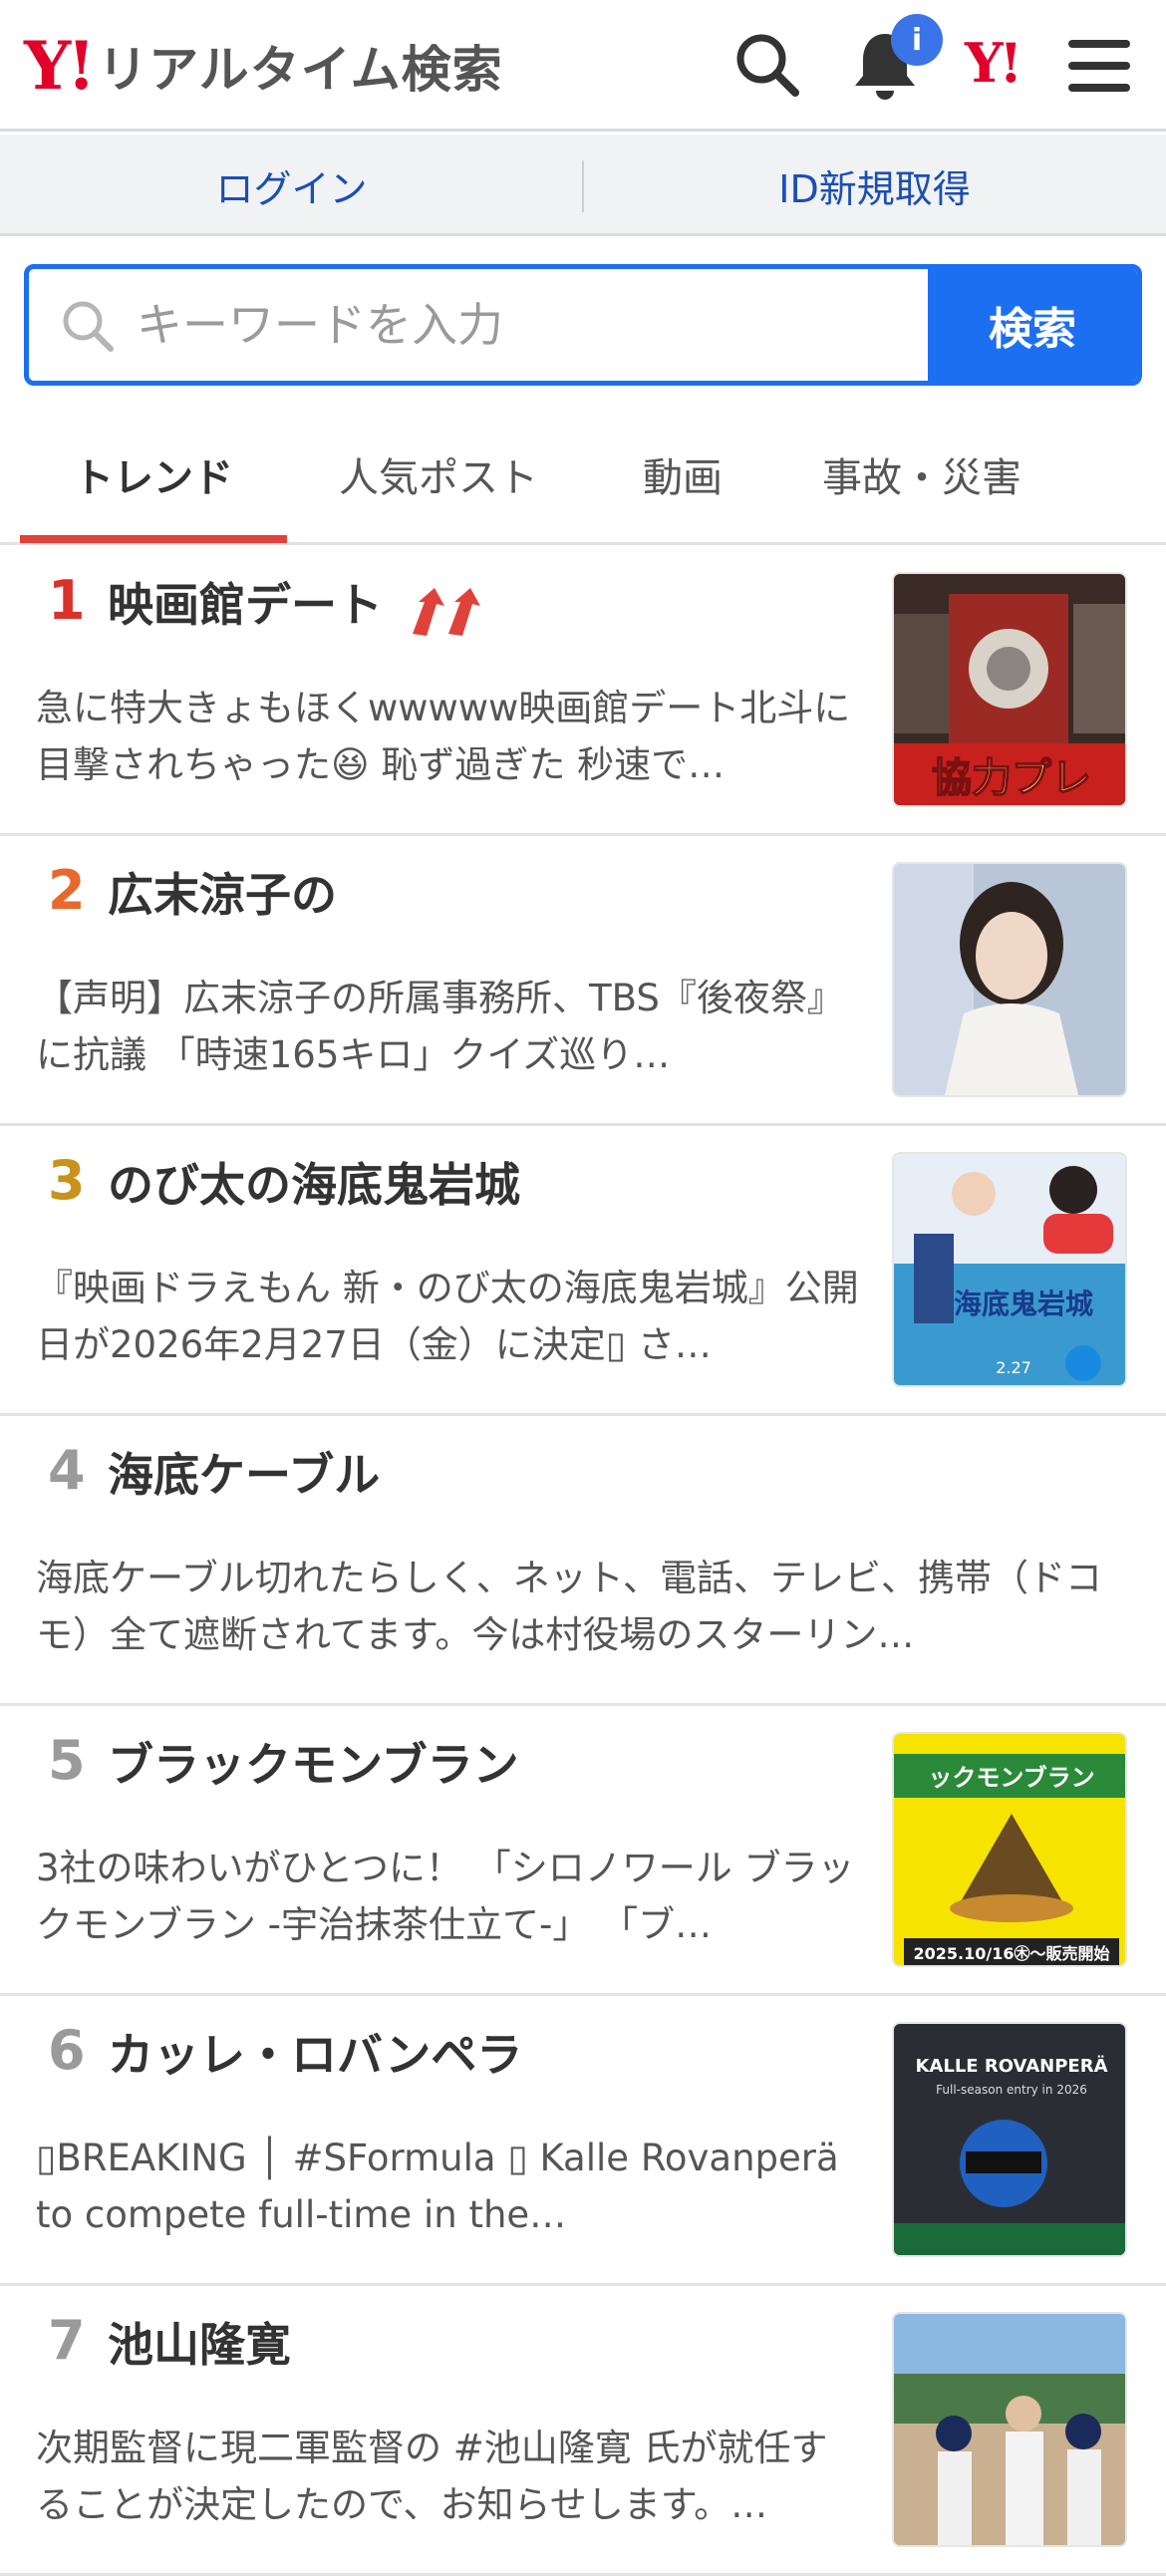 The height and width of the screenshot is (2576, 1166). Describe the element at coordinates (446, 612) in the screenshot. I see `rising-arrows-icon` at that location.